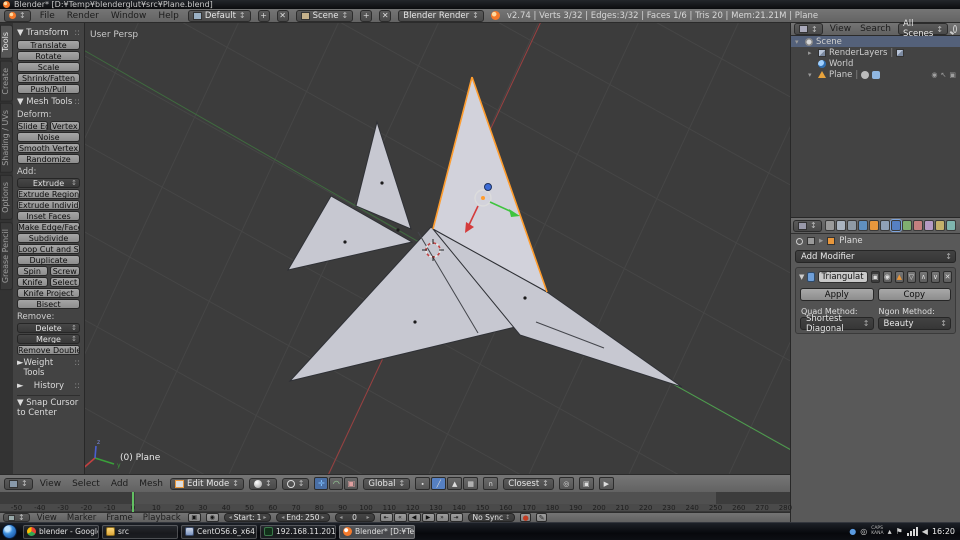  I want to click on add-modifier-dropdown: Add Modifier, so click(875, 256).